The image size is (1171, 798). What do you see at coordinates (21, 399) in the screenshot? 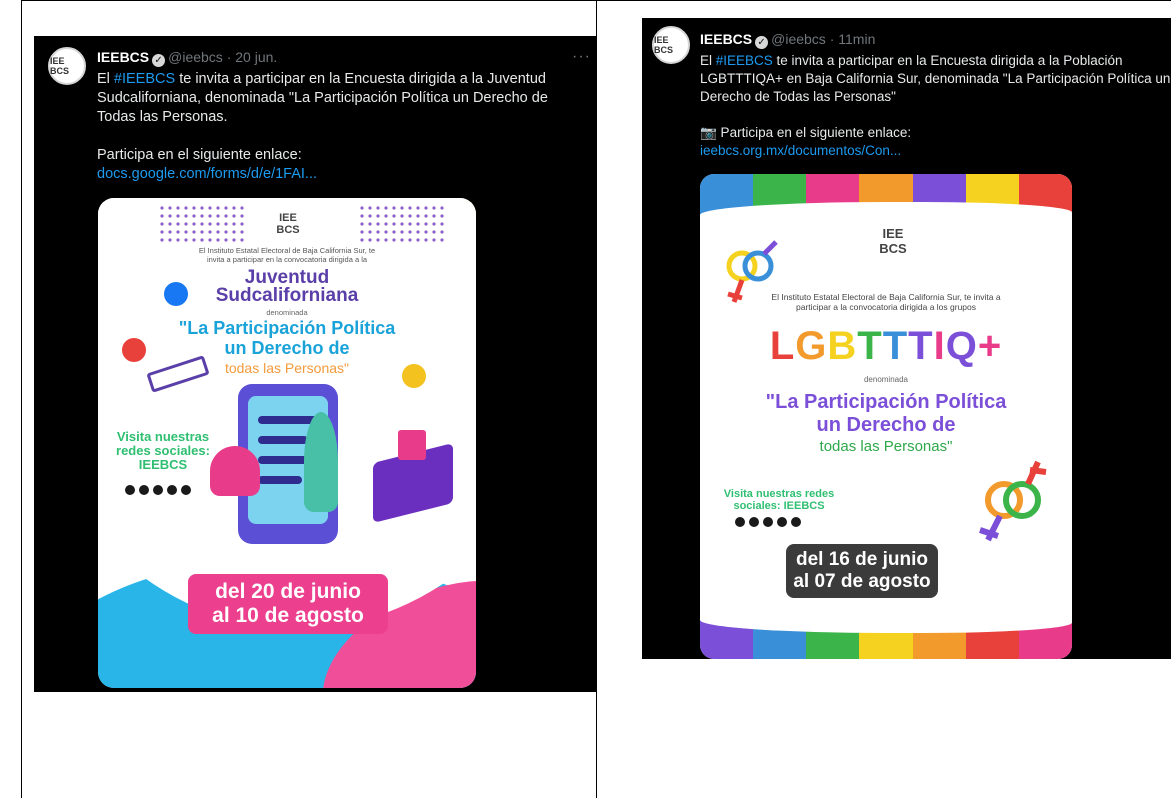
I see `table-border-left` at bounding box center [21, 399].